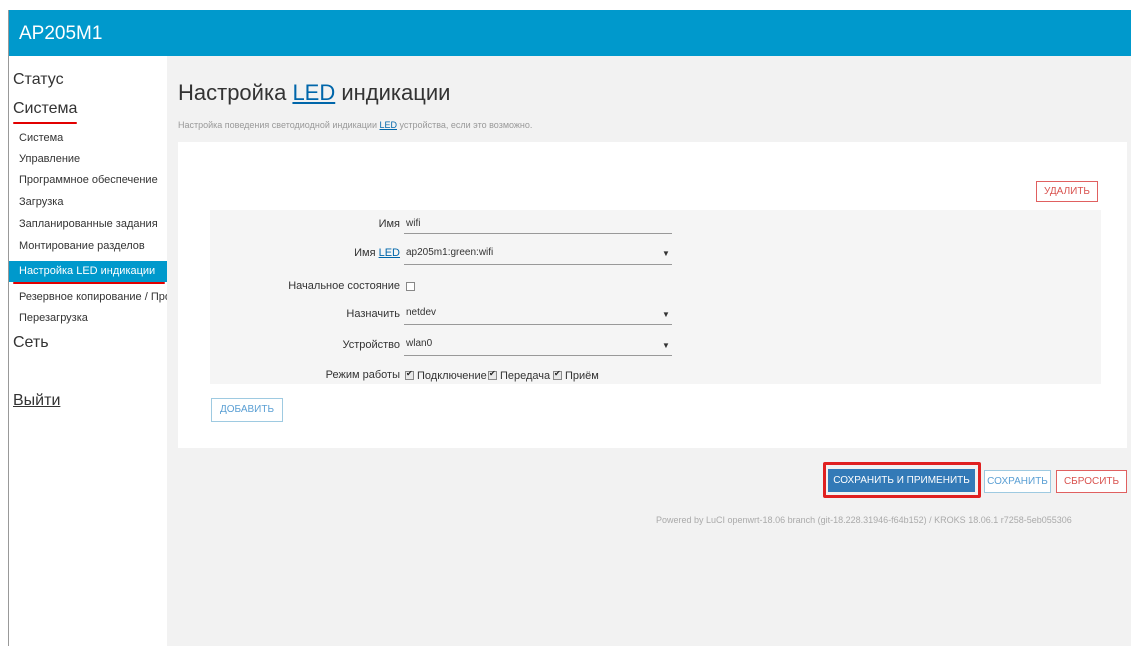 The image size is (1131, 646). What do you see at coordinates (88, 159) in the screenshot?
I see `sidebar-item-management: Управление` at bounding box center [88, 159].